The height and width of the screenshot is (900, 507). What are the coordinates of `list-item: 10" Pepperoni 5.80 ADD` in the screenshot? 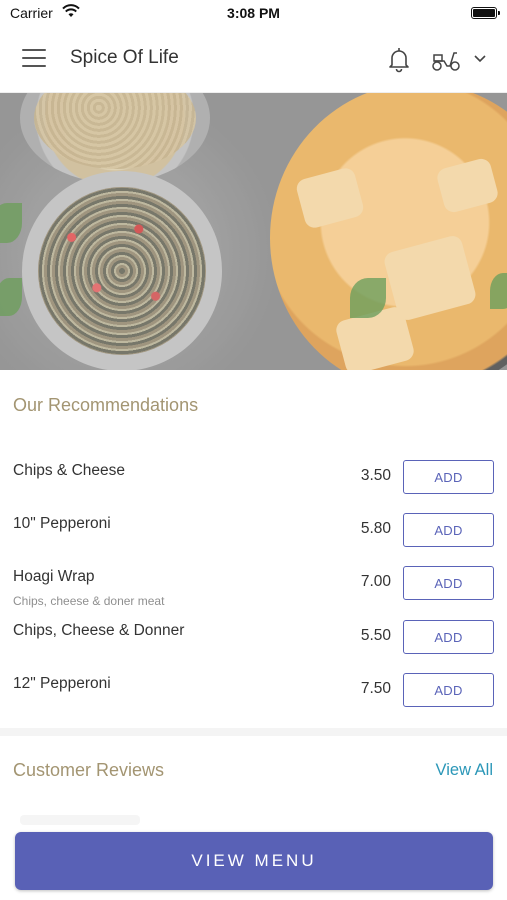 It's located at (253, 528).